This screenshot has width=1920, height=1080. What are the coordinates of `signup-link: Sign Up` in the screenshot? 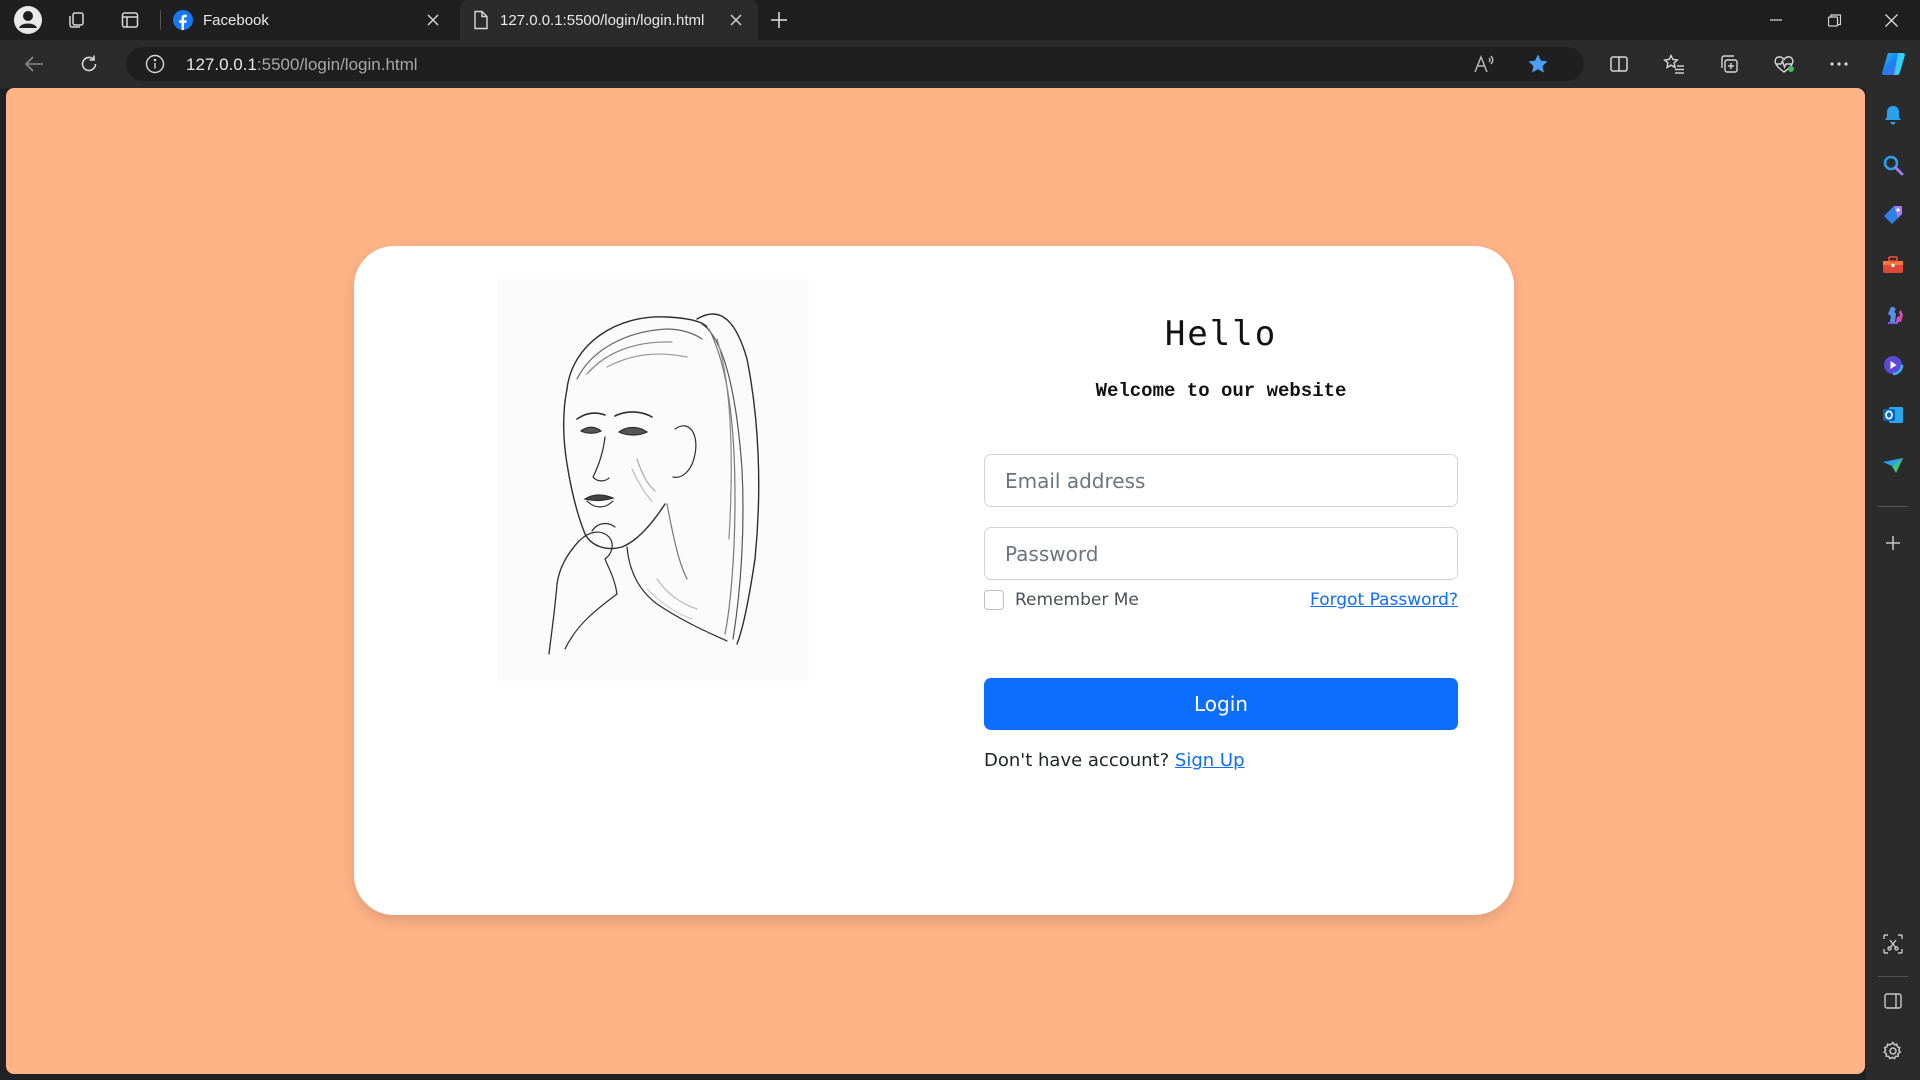 It's located at (1210, 760).